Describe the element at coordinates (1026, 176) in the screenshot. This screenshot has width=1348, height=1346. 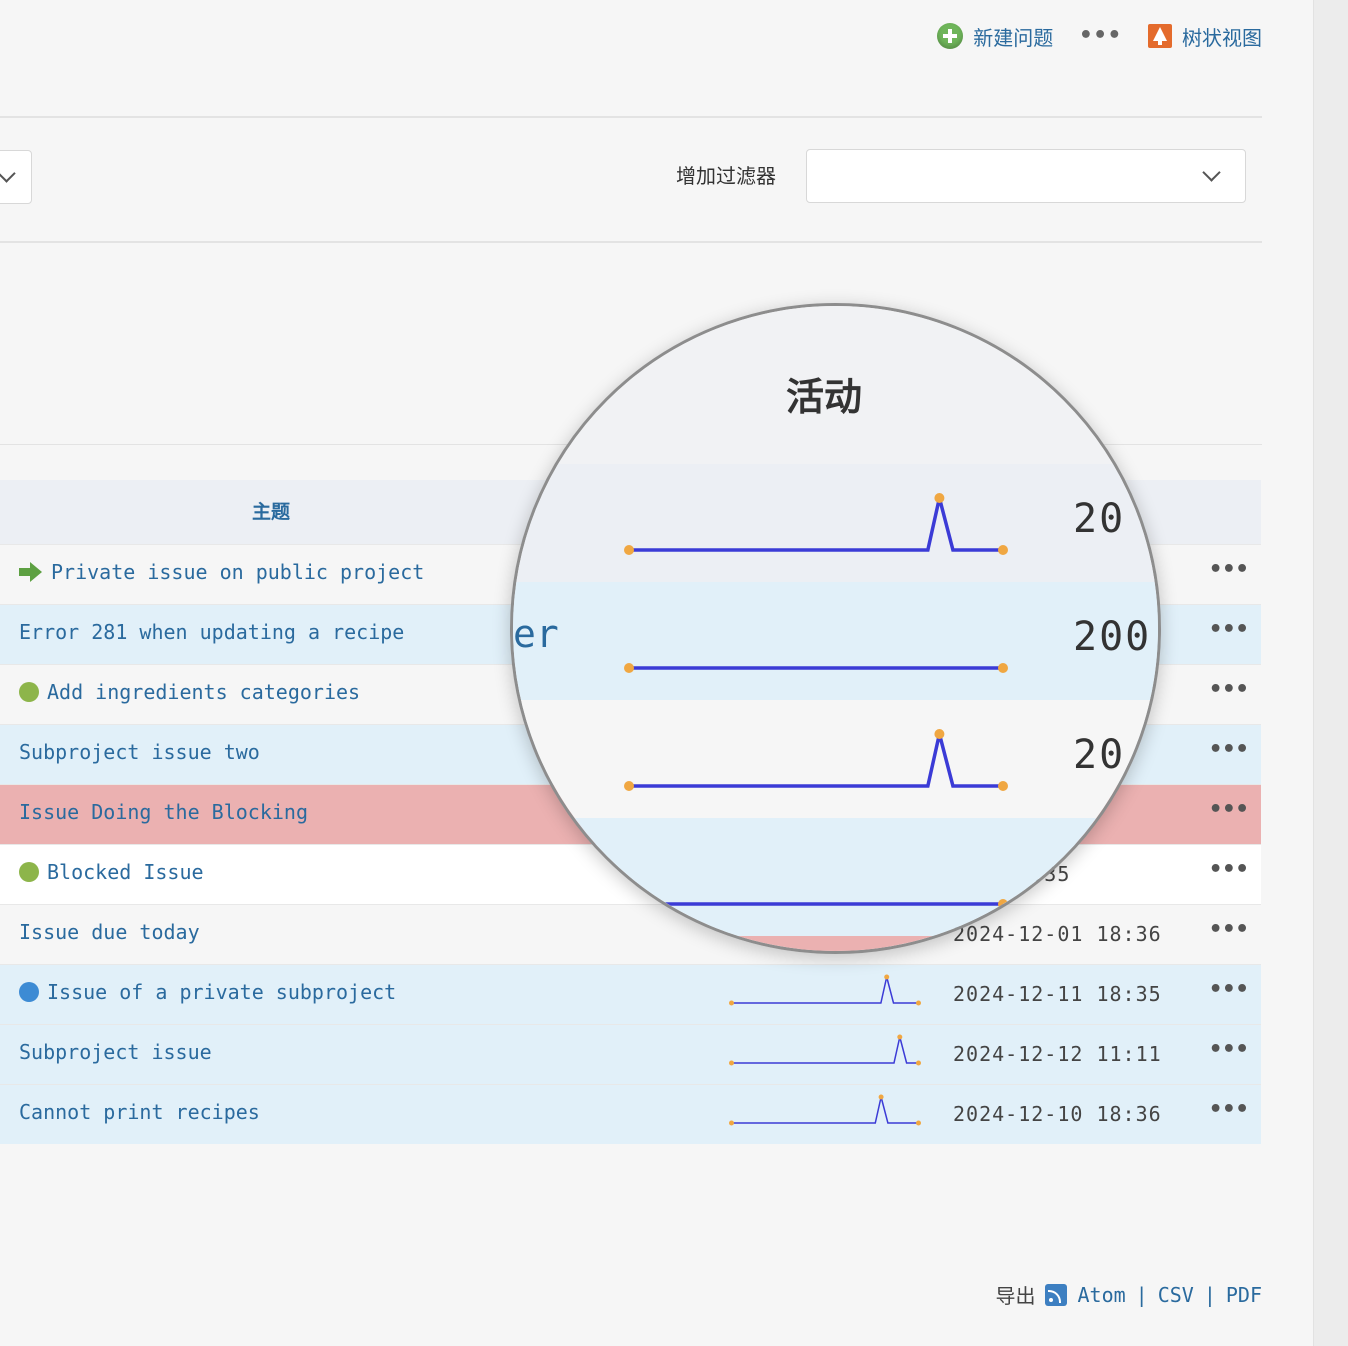
I see `add-filter-select` at that location.